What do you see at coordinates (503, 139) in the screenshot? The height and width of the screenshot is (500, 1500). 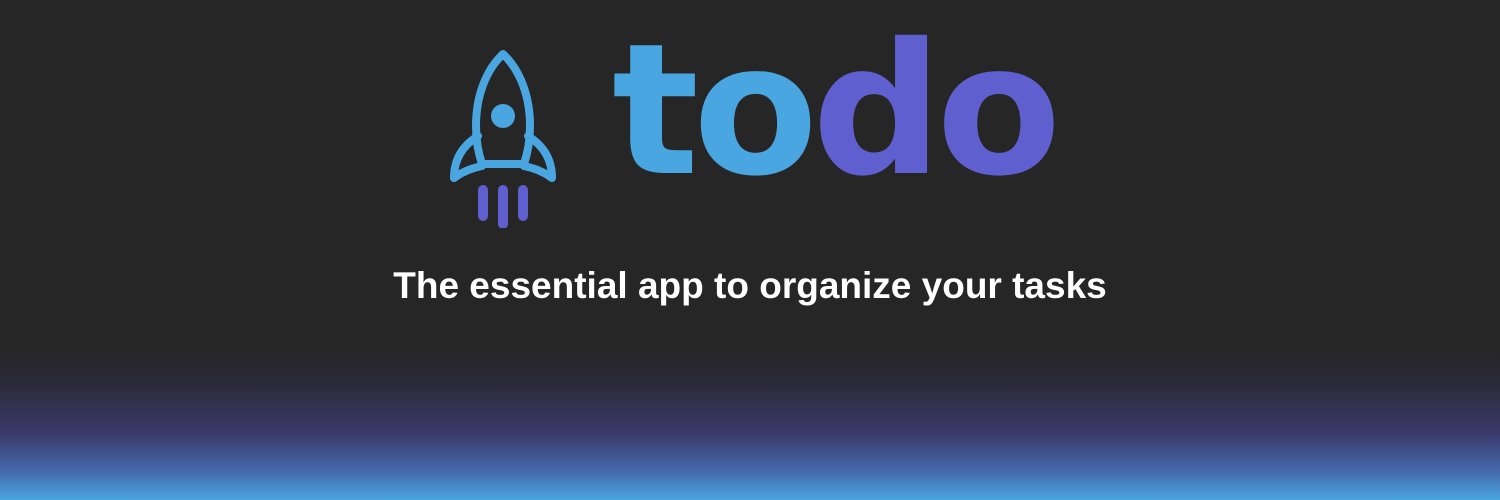 I see `rocket-icon` at bounding box center [503, 139].